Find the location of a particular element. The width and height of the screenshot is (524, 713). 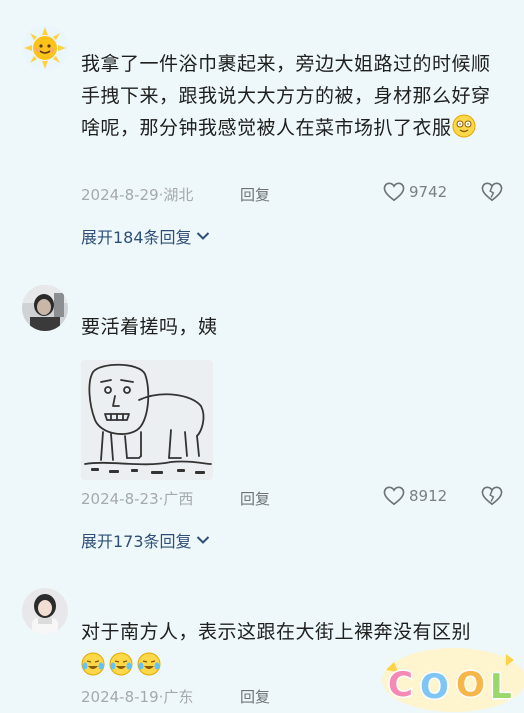

like-button: 8912 is located at coordinates (415, 496).